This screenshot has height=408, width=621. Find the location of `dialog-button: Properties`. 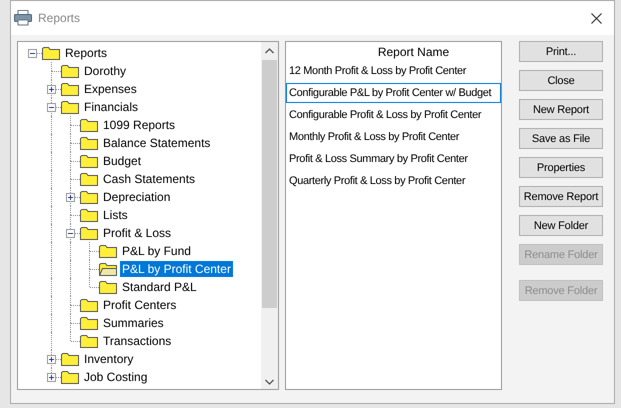

dialog-button: Properties is located at coordinates (561, 167).